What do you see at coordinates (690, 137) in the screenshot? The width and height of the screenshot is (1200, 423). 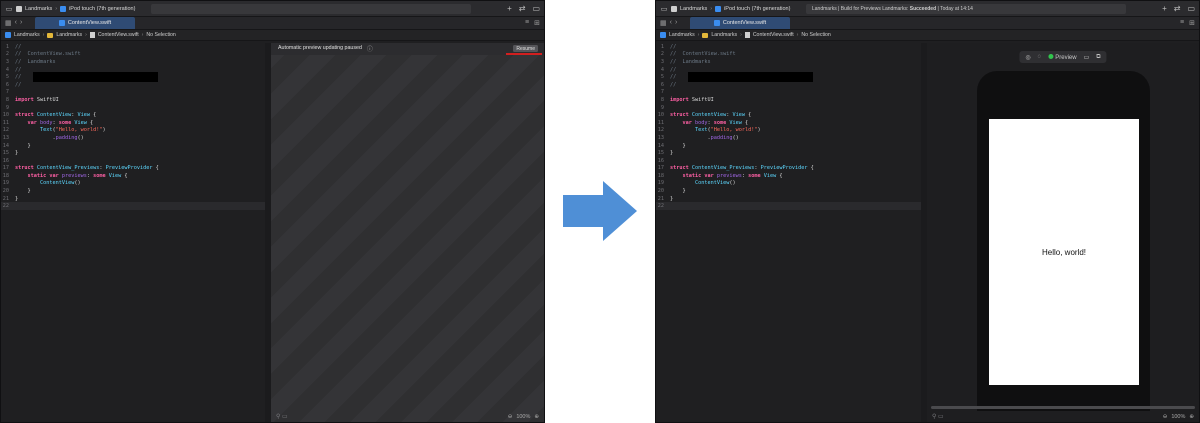 I see `code-token: .` at bounding box center [690, 137].